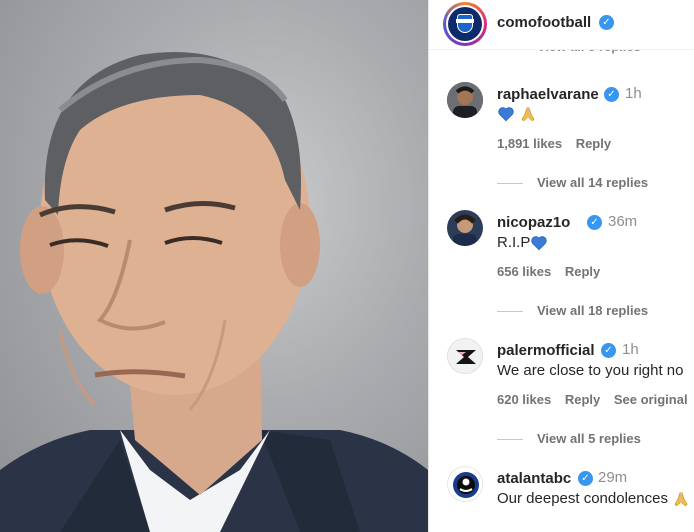 This screenshot has width=694, height=532. I want to click on view-replies-label: View all 18 replies, so click(592, 310).